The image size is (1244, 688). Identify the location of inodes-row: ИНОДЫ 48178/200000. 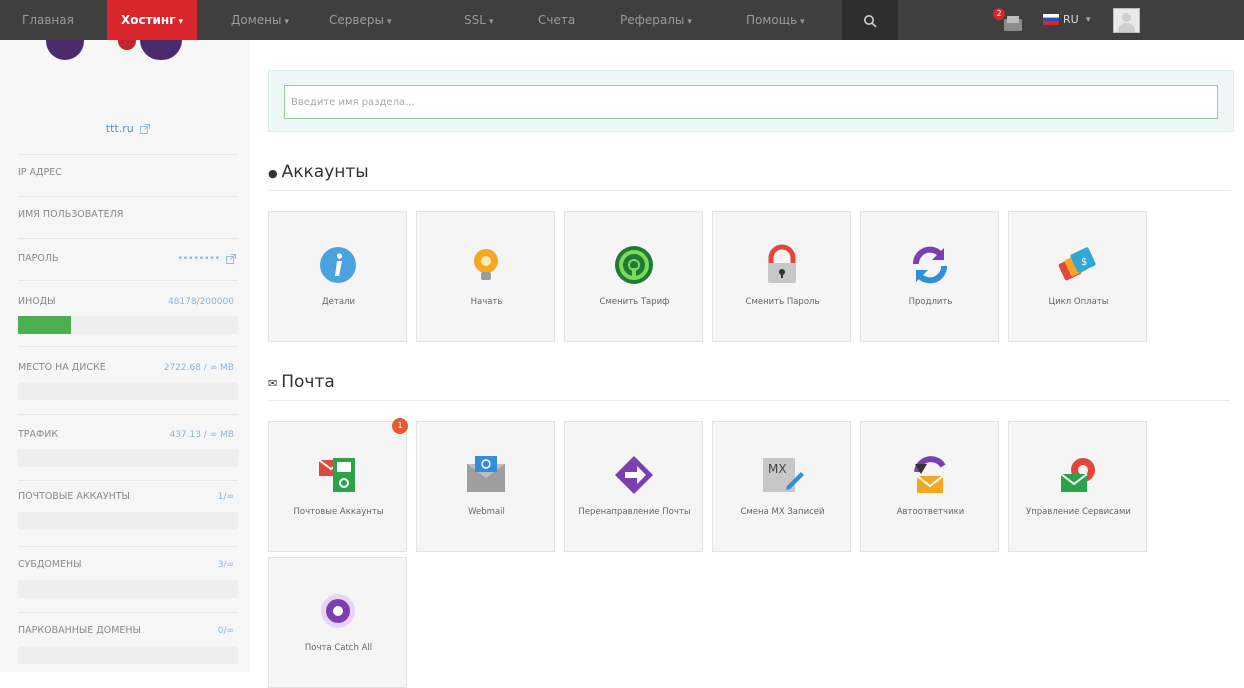
(128, 302).